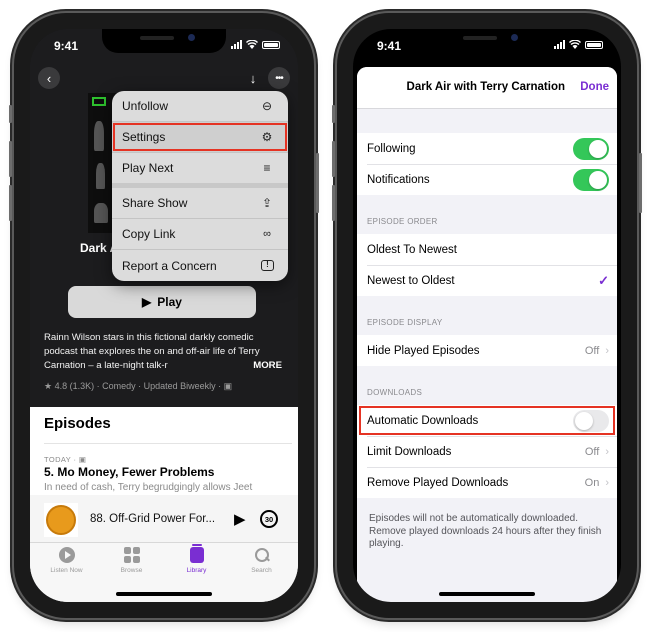 This screenshot has height=632, width=650. Describe the element at coordinates (145, 106) in the screenshot. I see `menu-item-label: Unfollow` at that location.